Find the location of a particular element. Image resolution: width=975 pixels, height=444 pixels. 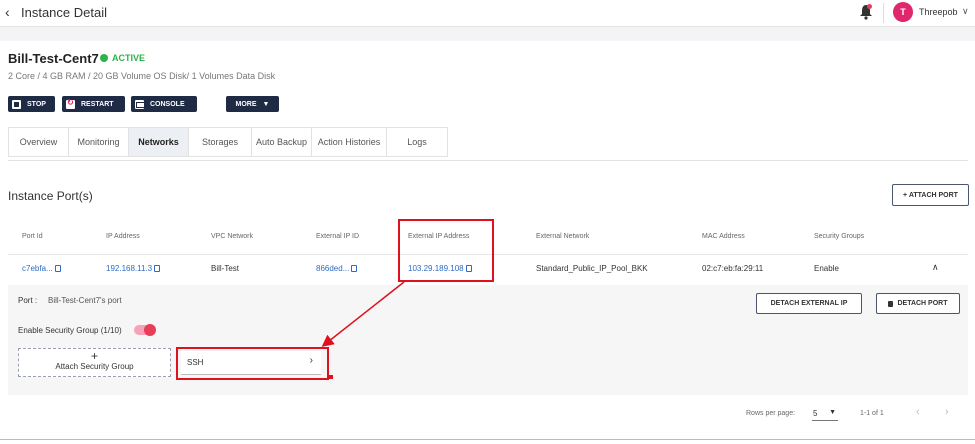

attach-security-group-button: + Attach Security Group is located at coordinates (94, 362).